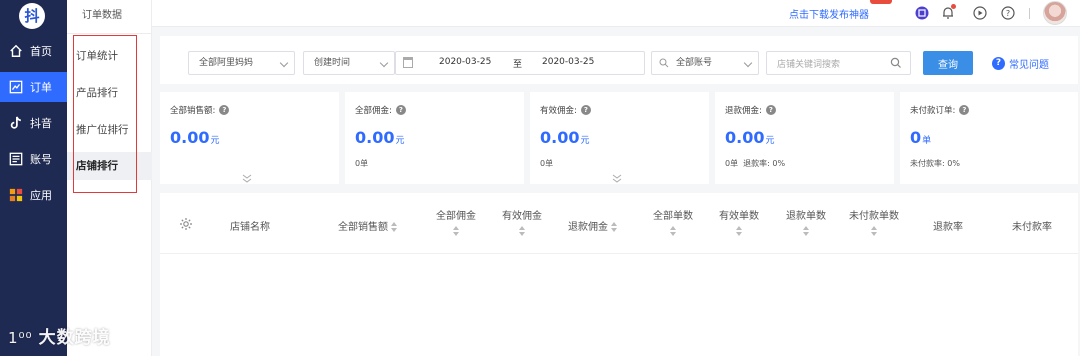  Describe the element at coordinates (881, 2) in the screenshot. I see `hot-tag` at that location.